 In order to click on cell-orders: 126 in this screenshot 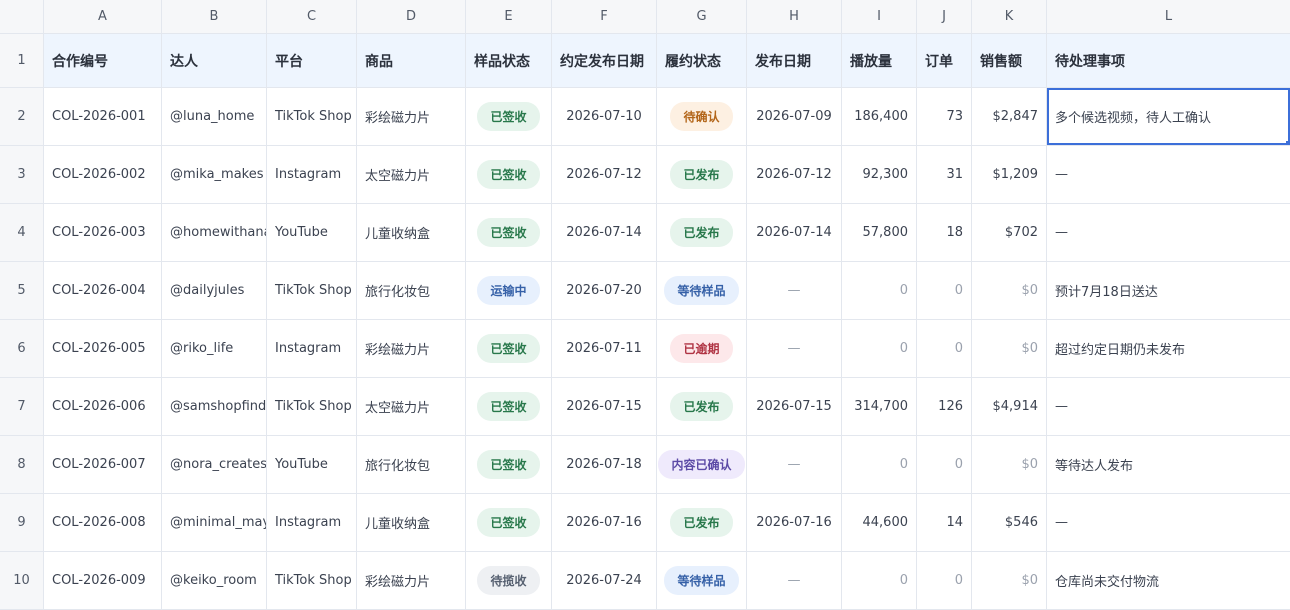, I will do `click(944, 406)`.